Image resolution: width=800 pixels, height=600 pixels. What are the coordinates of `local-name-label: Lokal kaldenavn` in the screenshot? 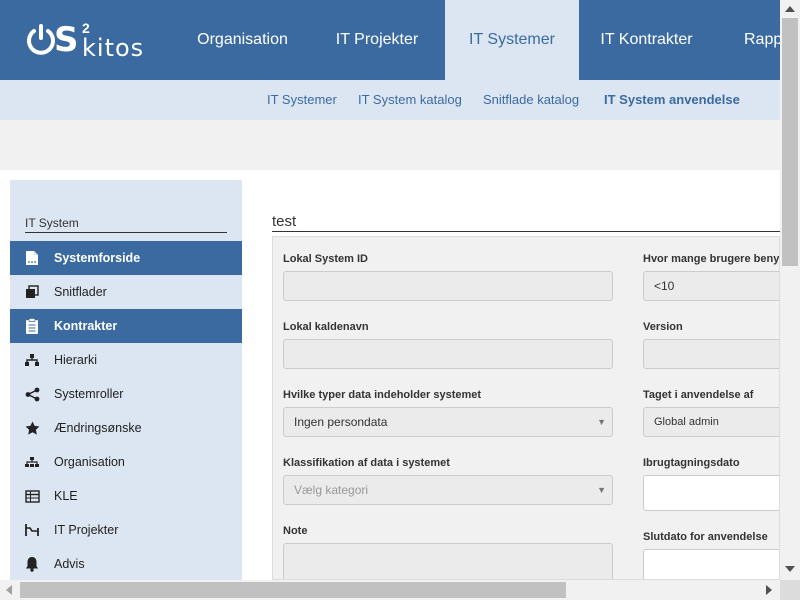 It's located at (326, 327).